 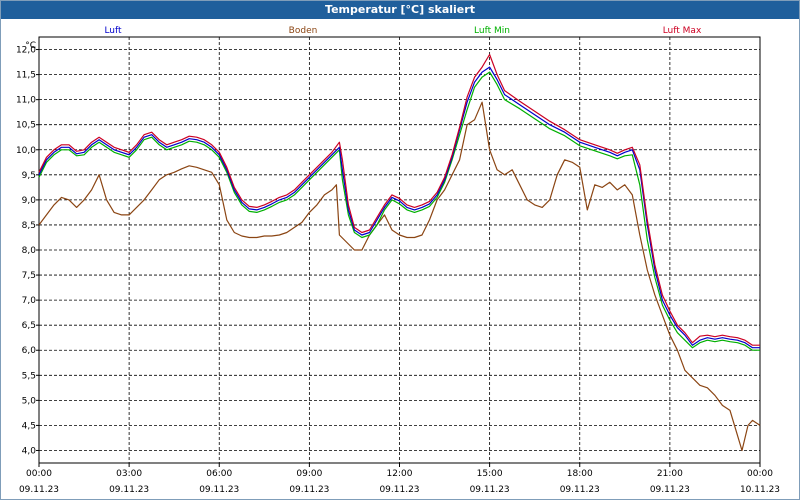 I want to click on x-tick-time: 15:00, so click(x=490, y=474).